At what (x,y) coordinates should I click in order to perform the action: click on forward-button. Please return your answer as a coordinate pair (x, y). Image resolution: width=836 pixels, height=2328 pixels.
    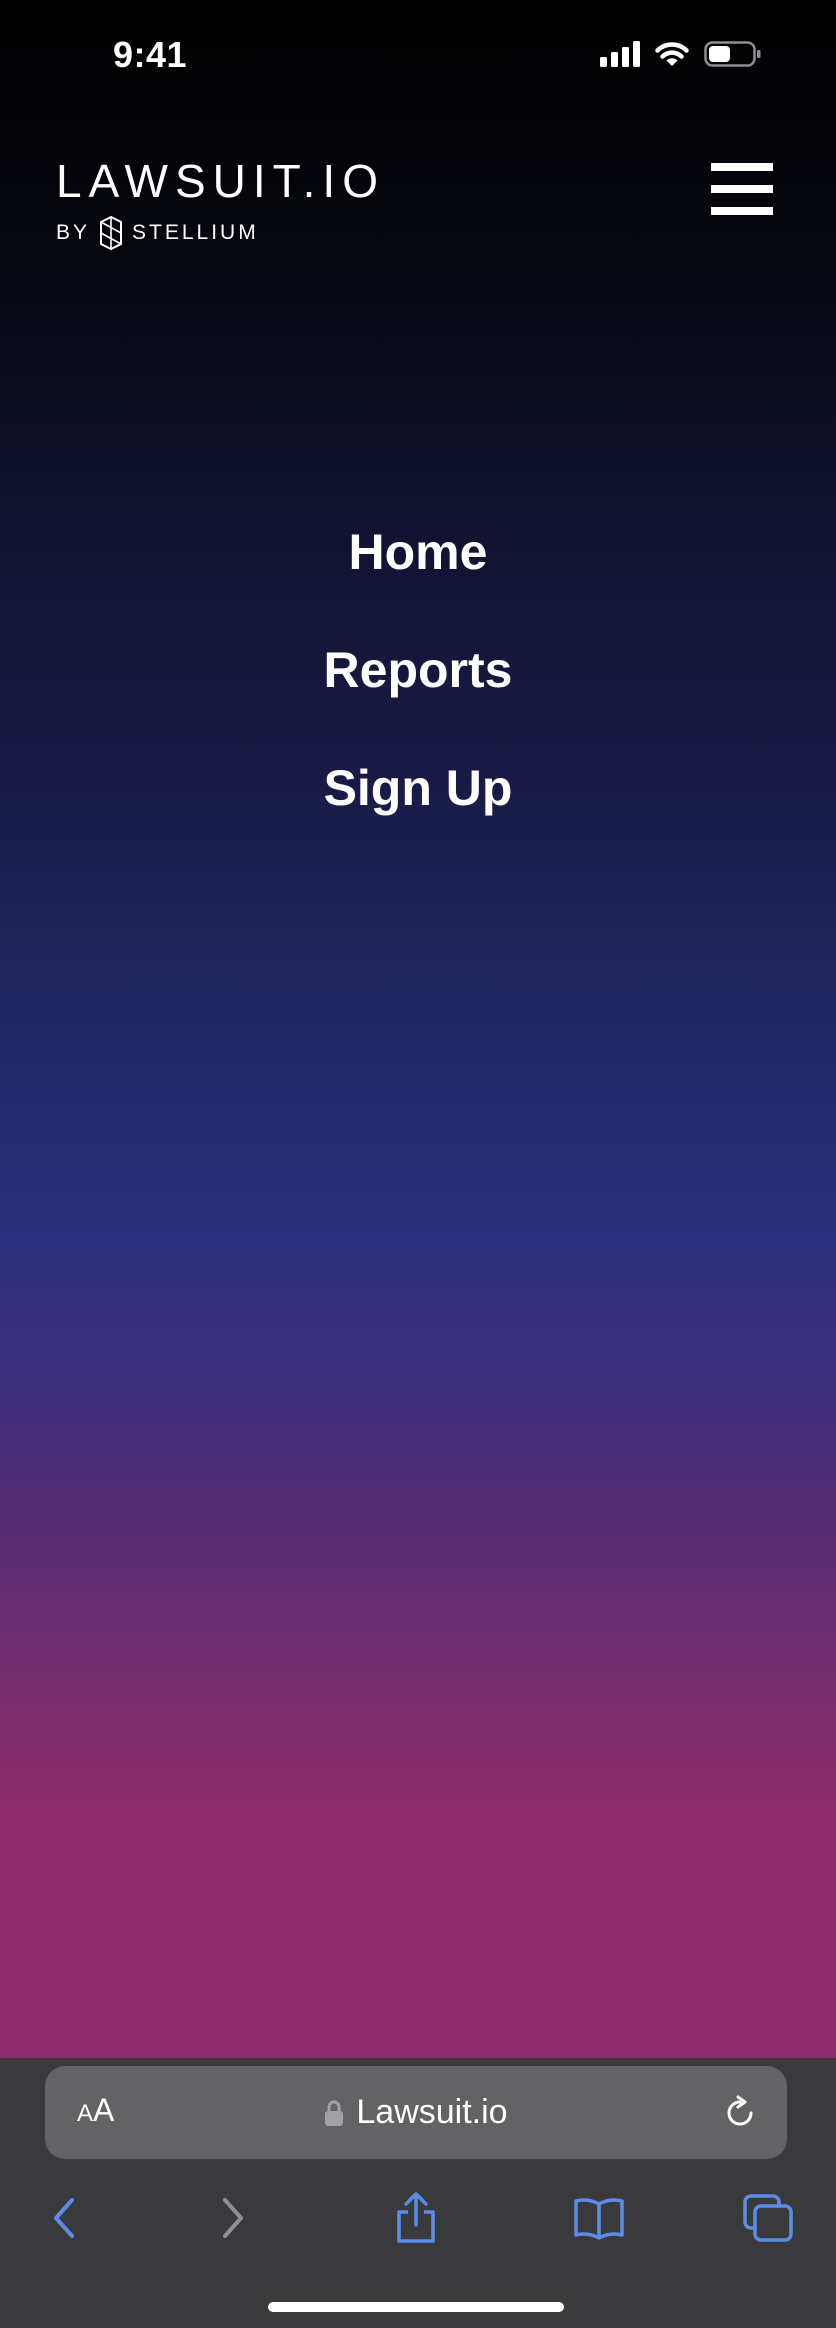
    Looking at the image, I should click on (232, 2218).